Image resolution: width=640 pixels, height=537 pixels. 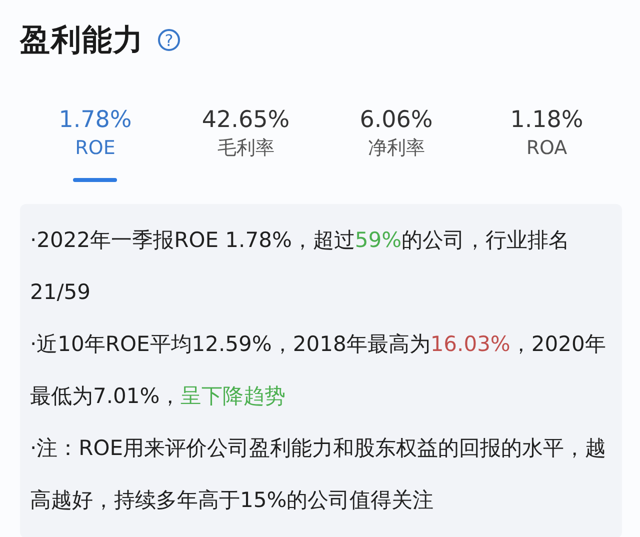 I want to click on note-text: ·2022年一季报ROE 1.78%，超过59%的公司，行业排名21/59, so click(x=300, y=266).